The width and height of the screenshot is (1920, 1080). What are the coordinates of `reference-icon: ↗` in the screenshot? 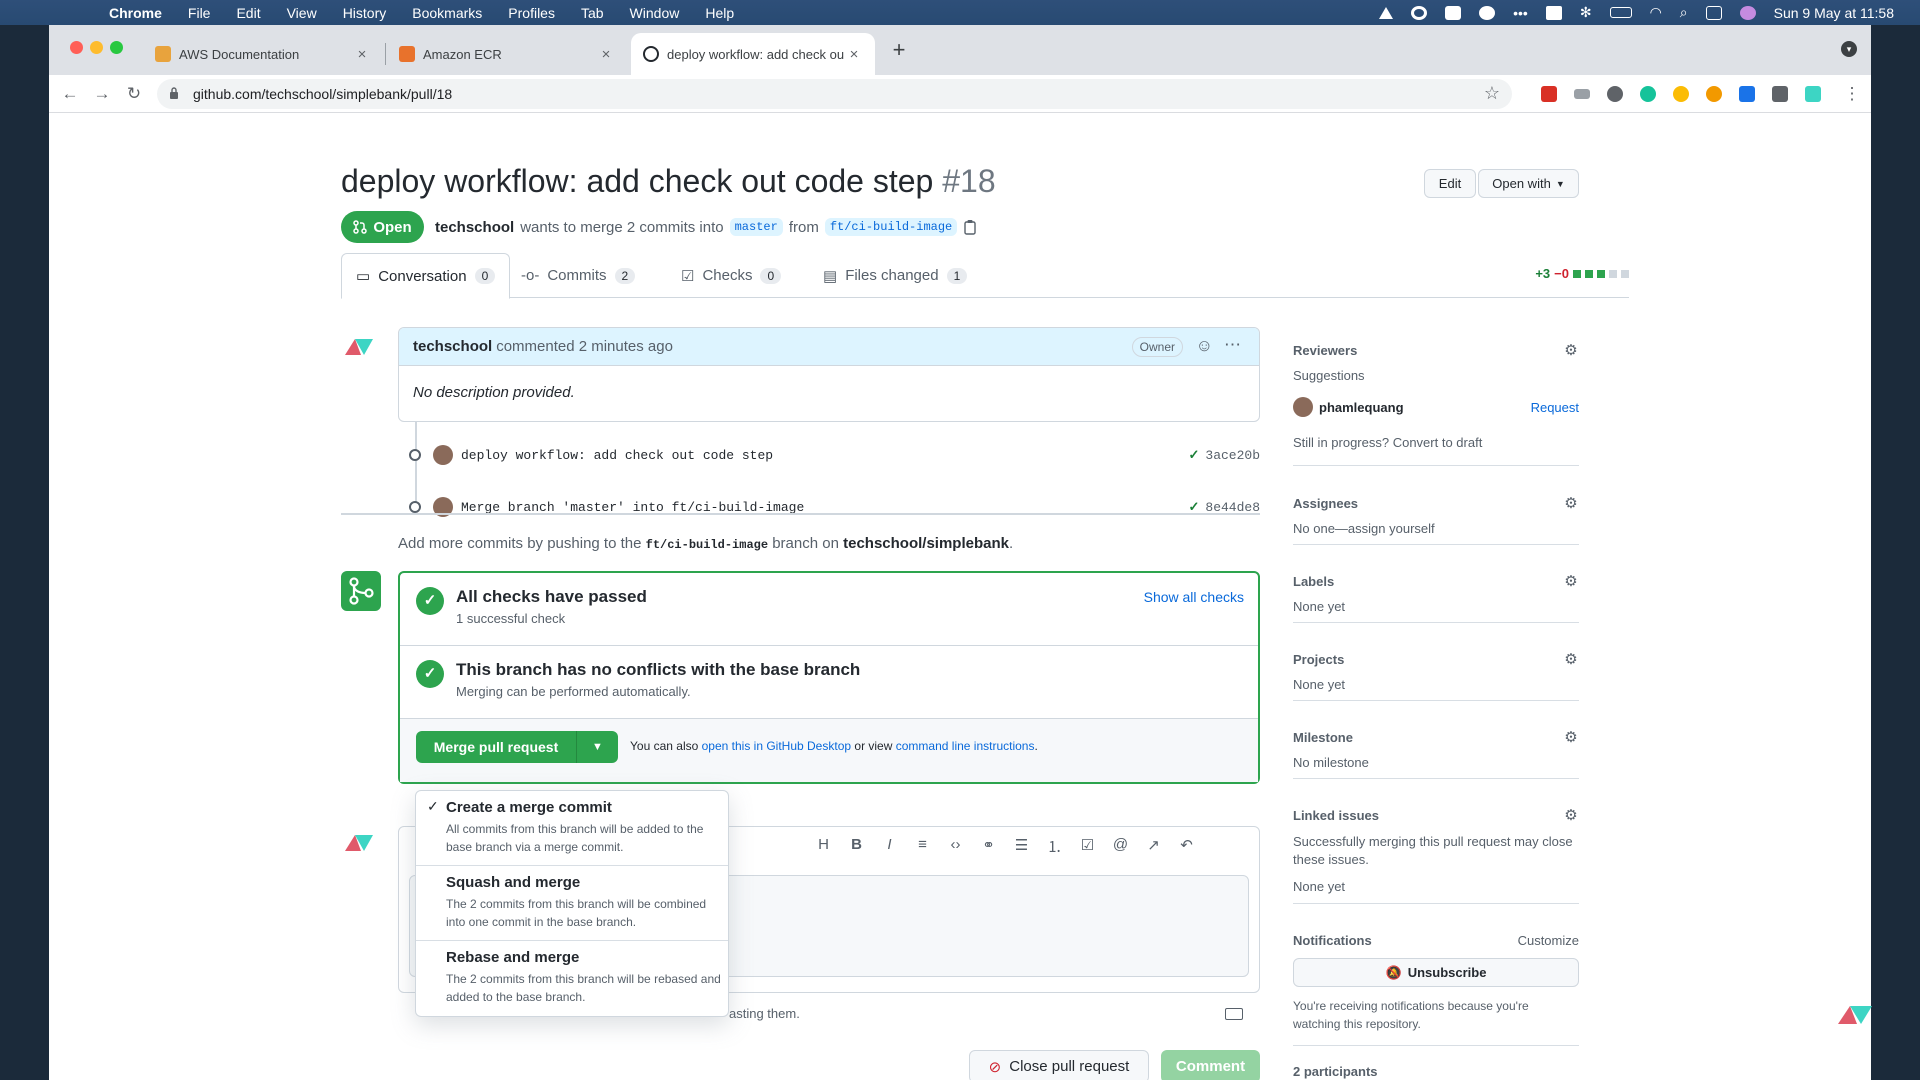 It's located at (1153, 846).